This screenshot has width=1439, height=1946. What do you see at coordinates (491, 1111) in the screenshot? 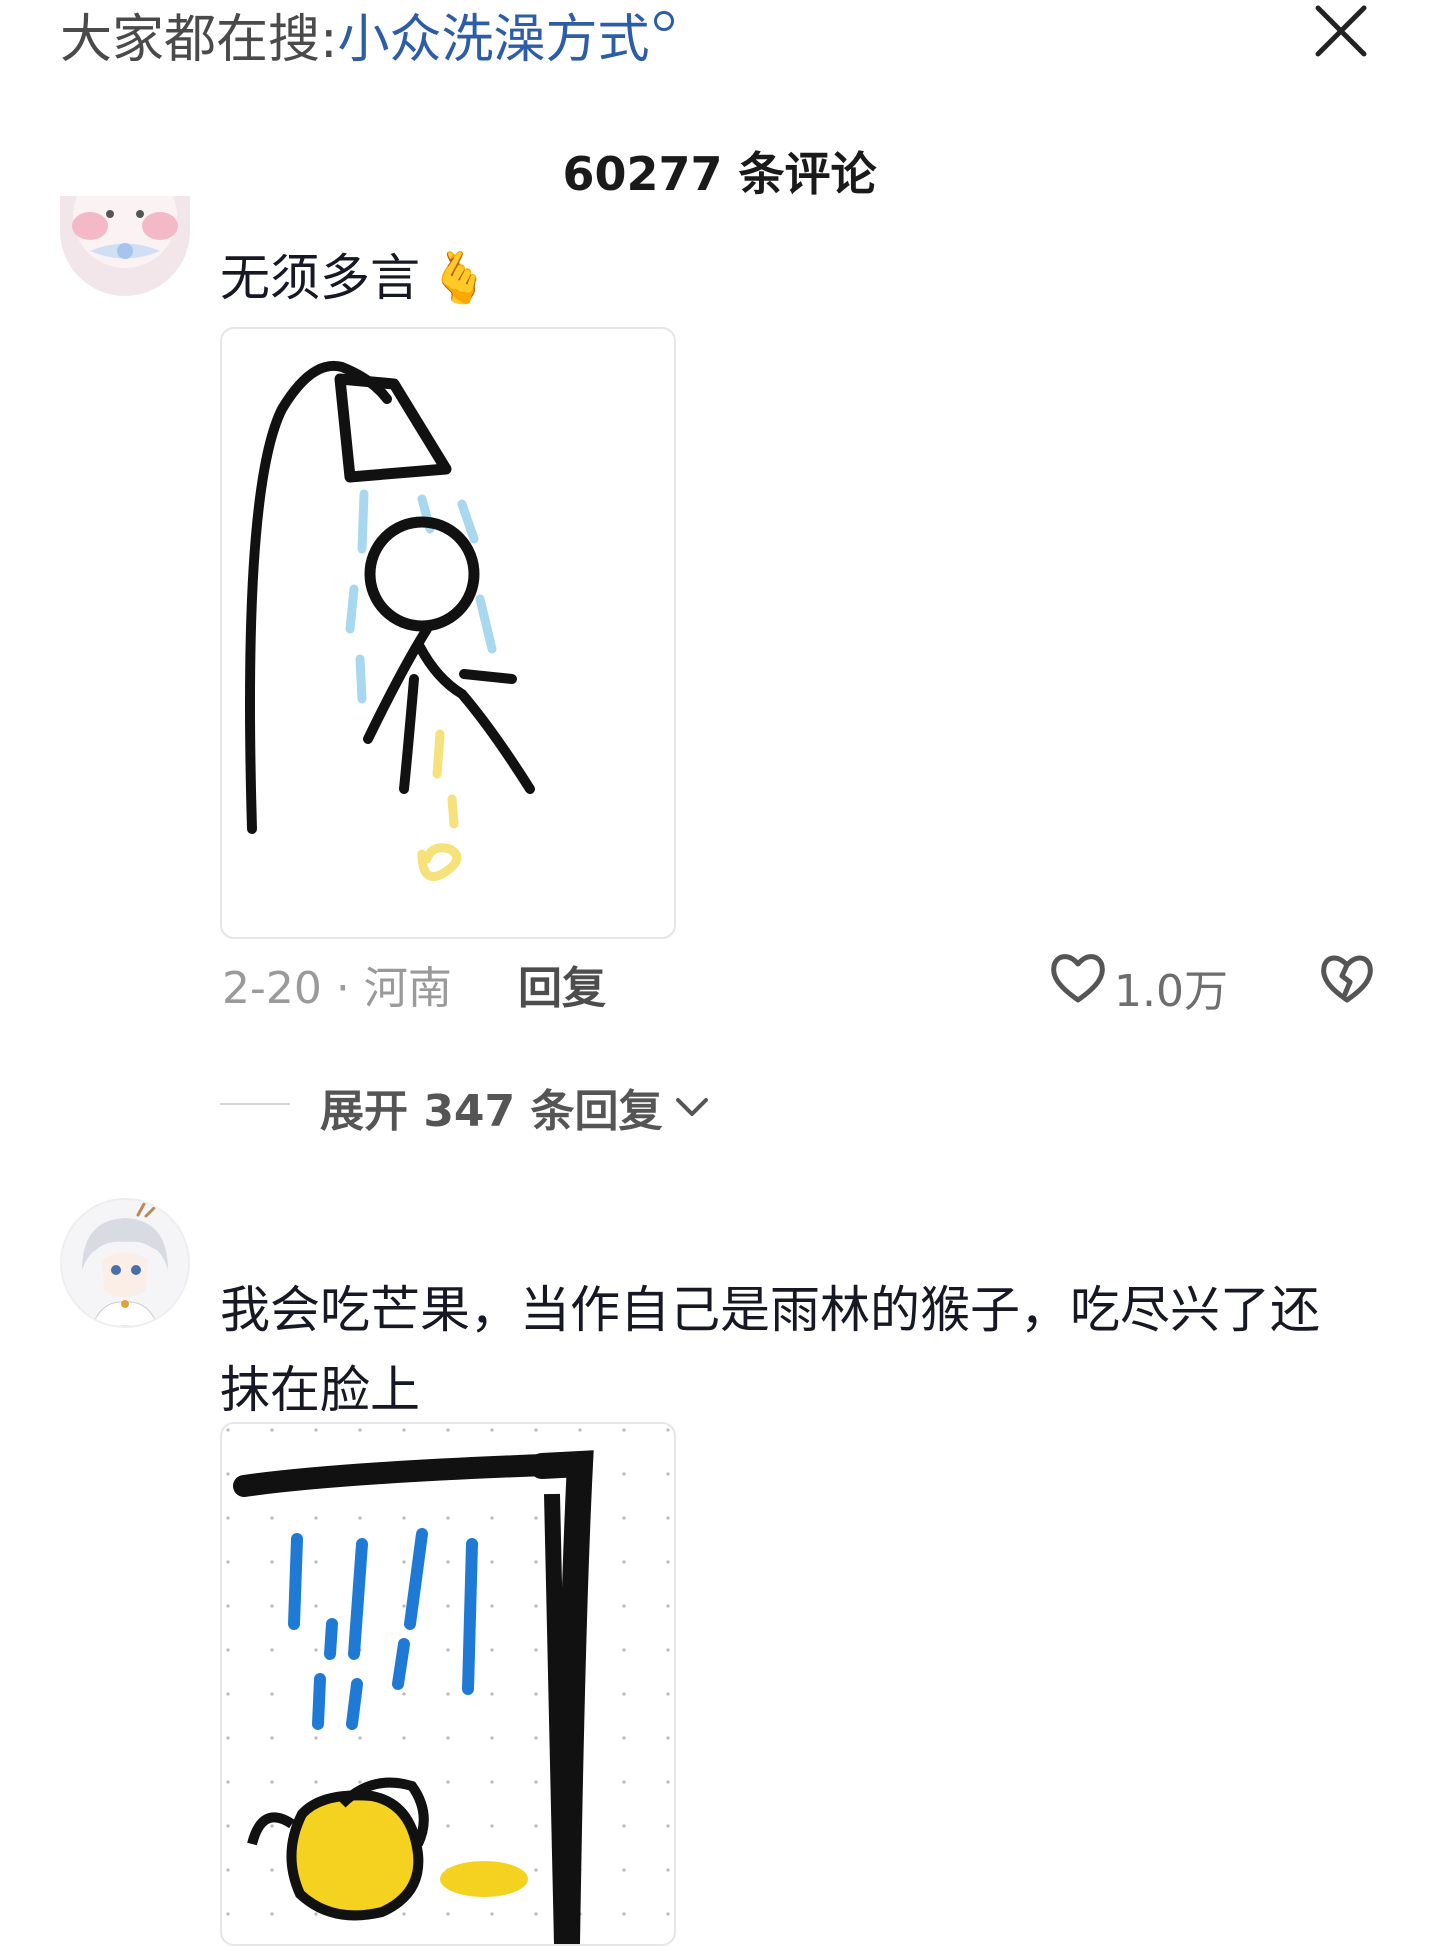
I see `expand-replies-label: 展开 347 条回复` at bounding box center [491, 1111].